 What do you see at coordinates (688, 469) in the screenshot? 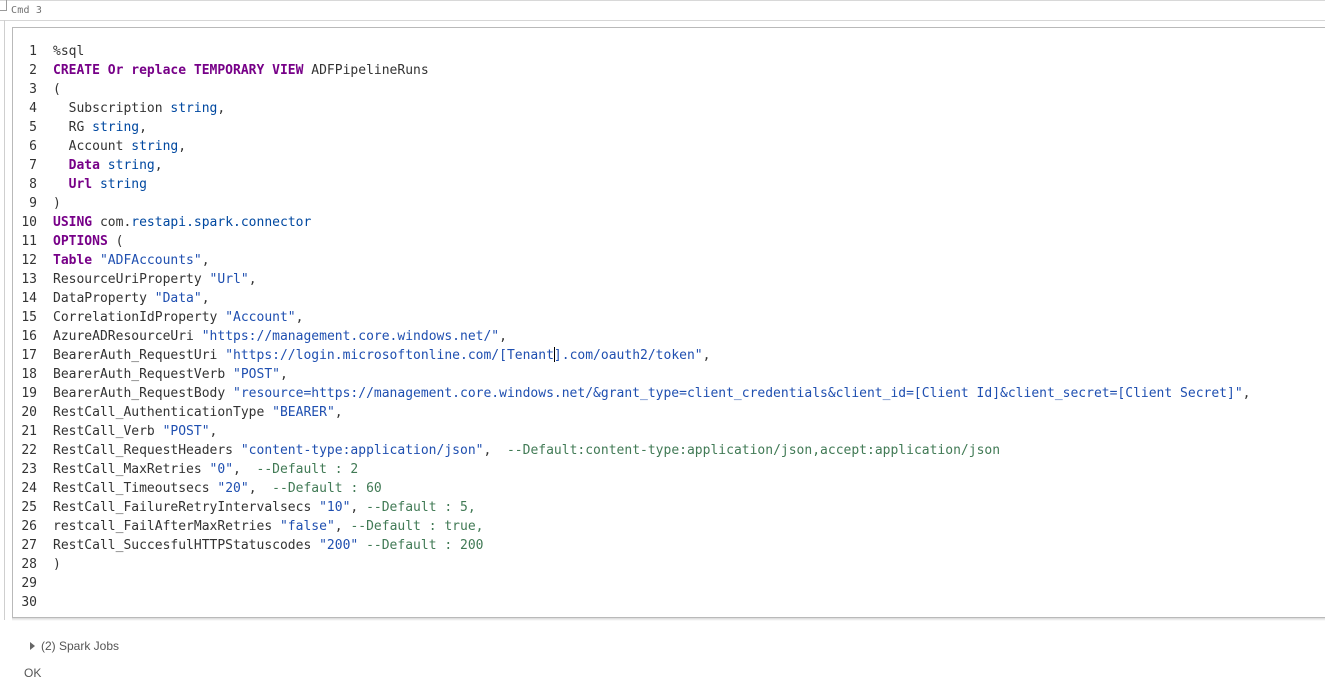
I see `code-line: RestCall_MaxRetries "0", --Default : 2` at bounding box center [688, 469].